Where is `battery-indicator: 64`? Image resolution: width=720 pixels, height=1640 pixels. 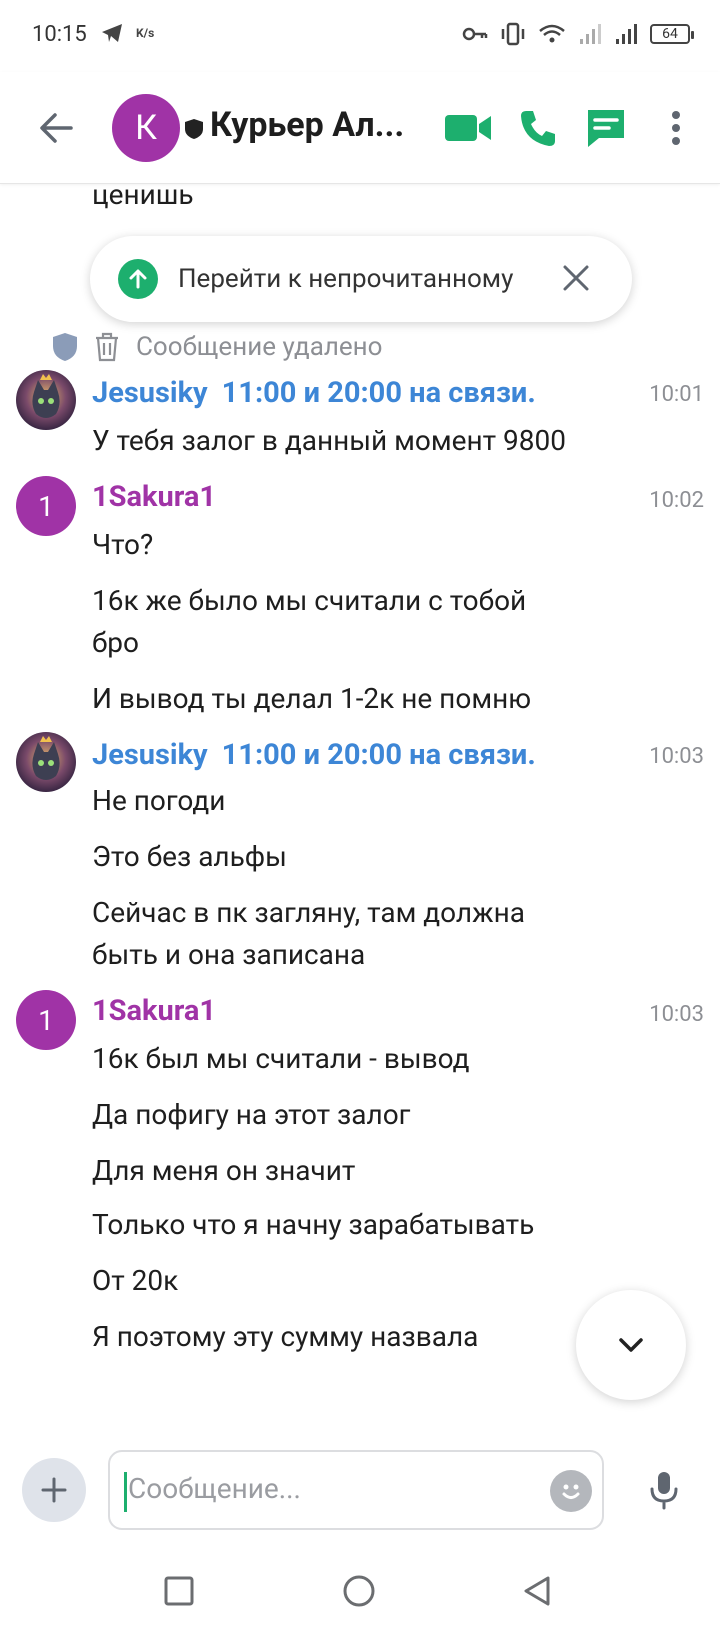
battery-indicator: 64 is located at coordinates (672, 34).